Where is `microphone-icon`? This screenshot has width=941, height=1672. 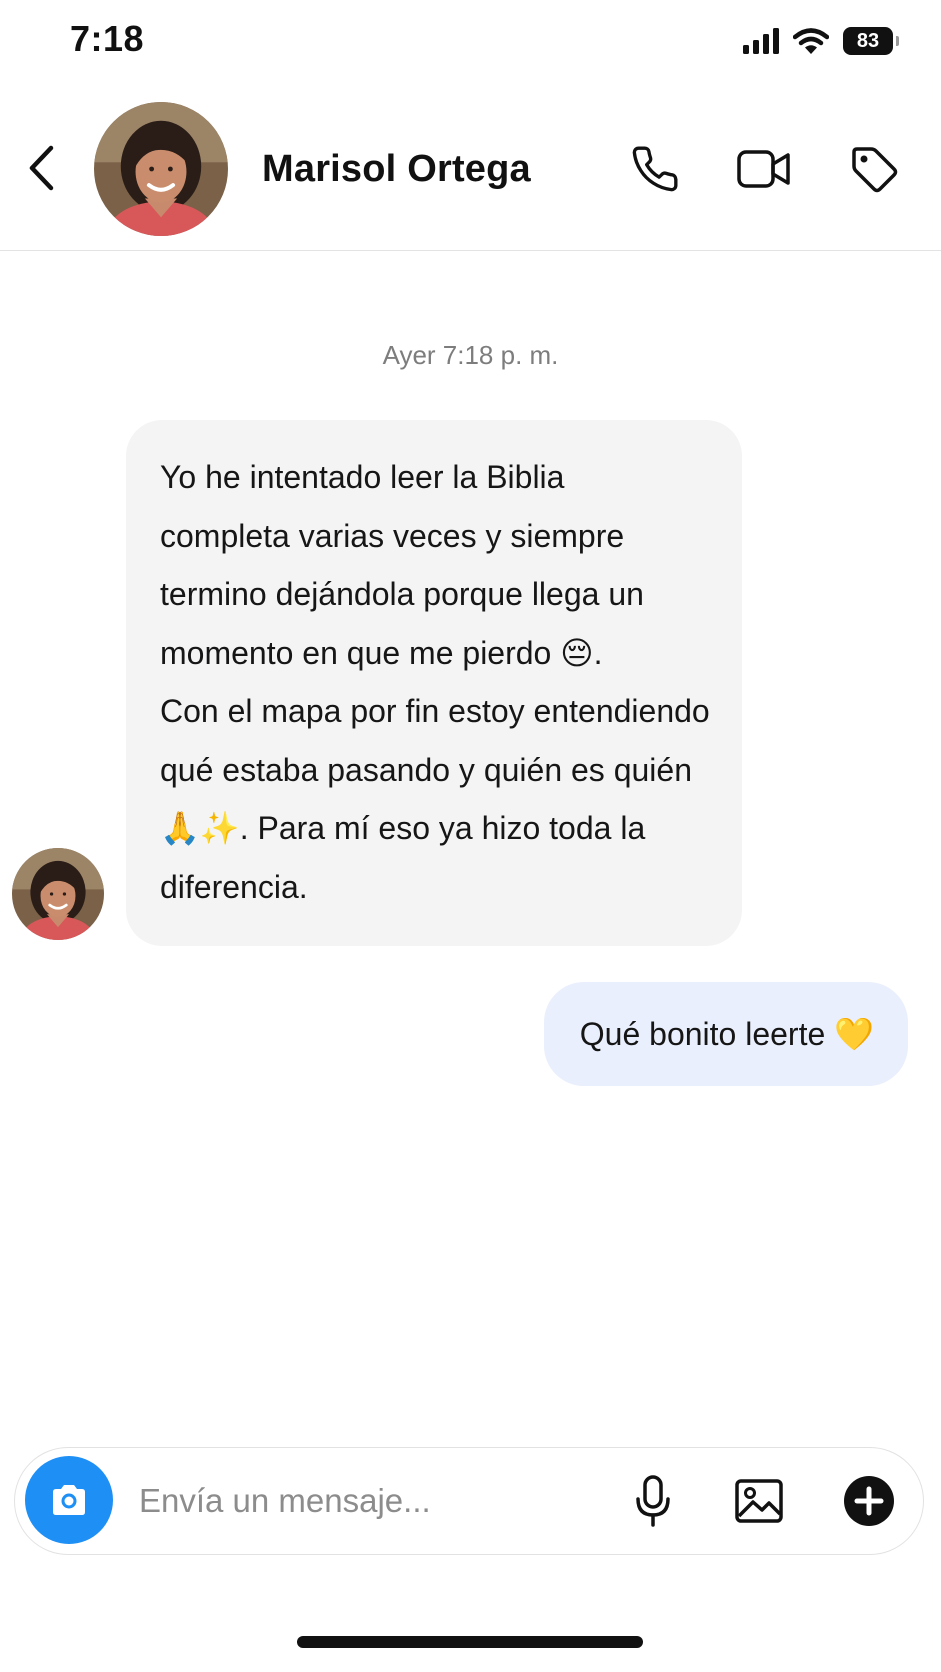
microphone-icon is located at coordinates (653, 1501).